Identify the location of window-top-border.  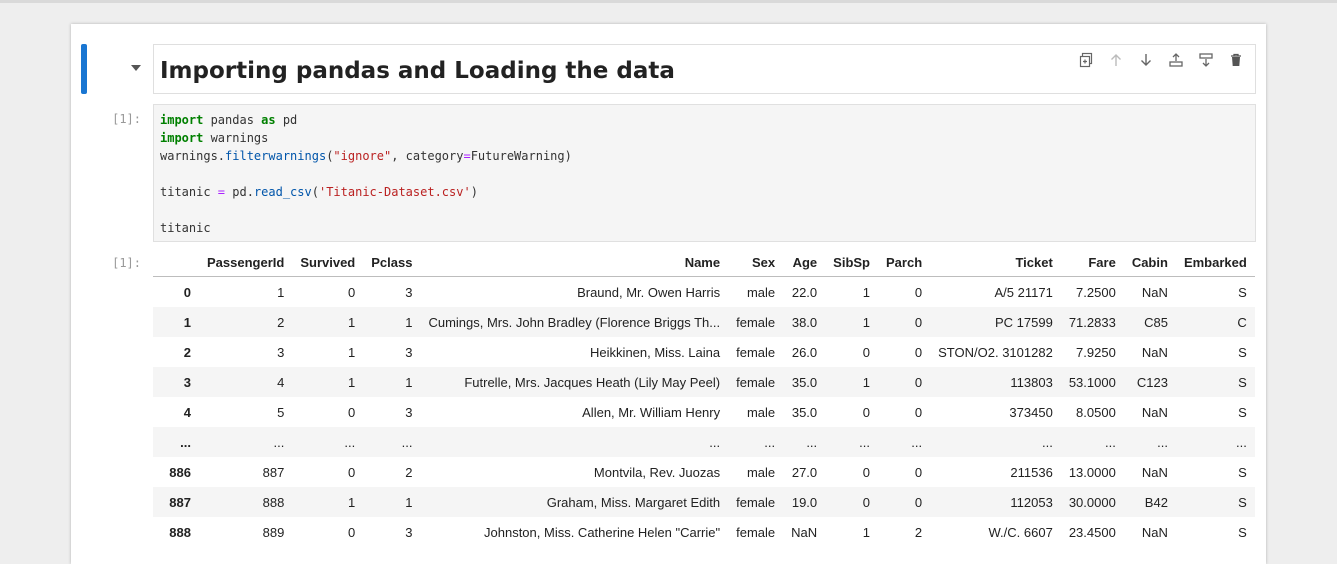
(668, 1).